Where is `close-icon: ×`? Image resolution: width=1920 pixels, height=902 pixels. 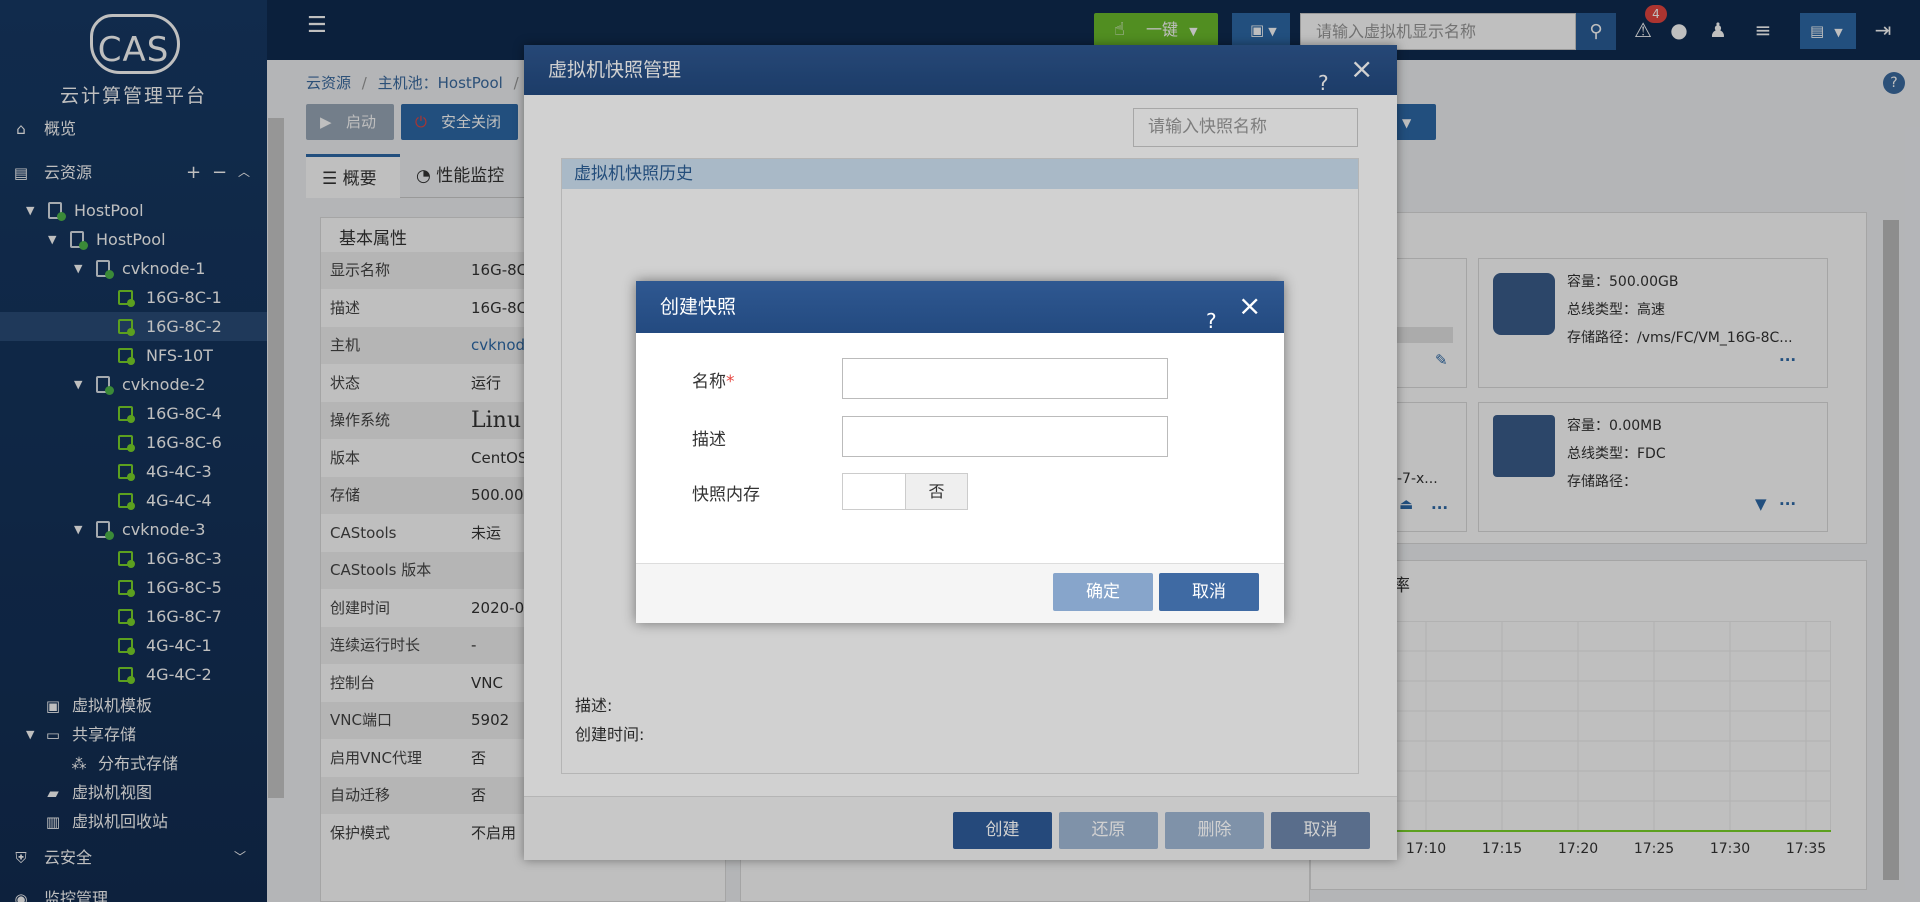 close-icon: × is located at coordinates (1249, 306).